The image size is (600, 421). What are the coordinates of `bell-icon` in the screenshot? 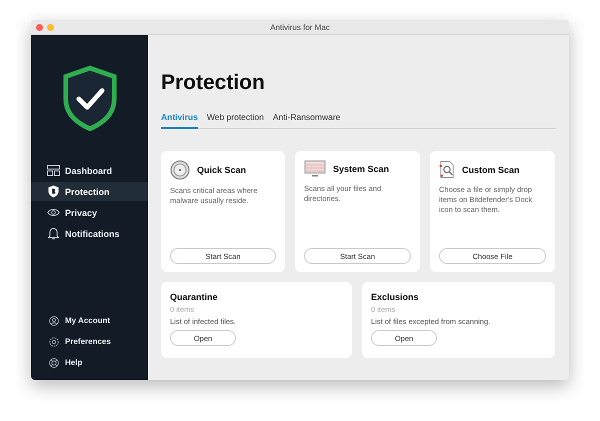 It's located at (53, 233).